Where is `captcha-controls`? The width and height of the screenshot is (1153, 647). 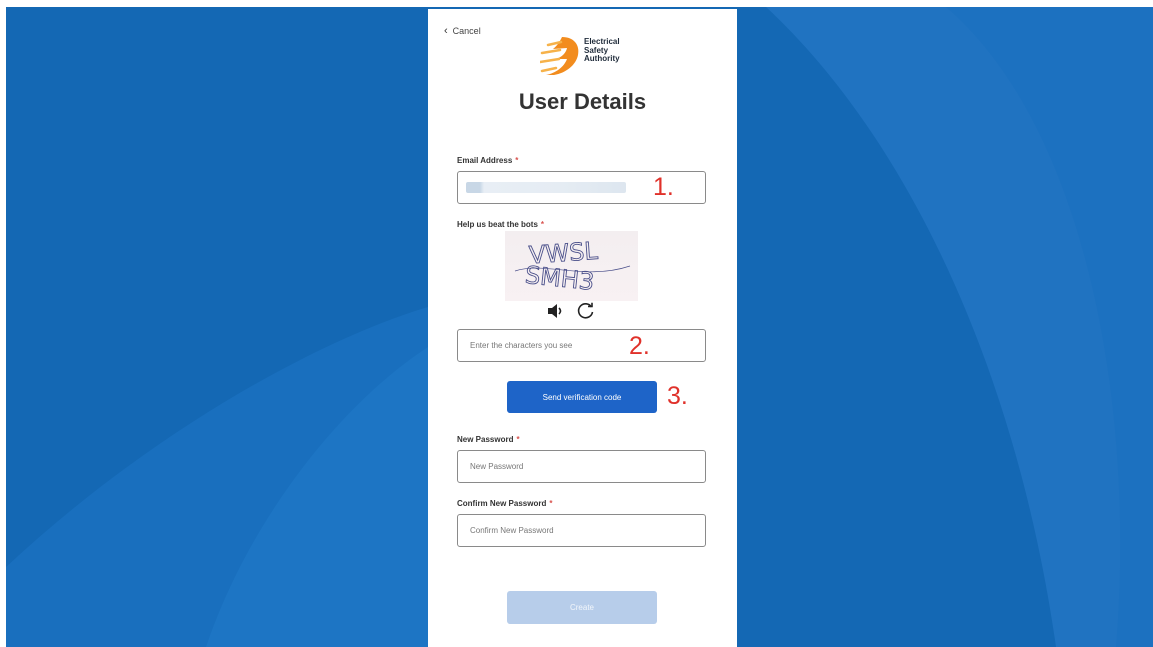
captcha-controls is located at coordinates (577, 313).